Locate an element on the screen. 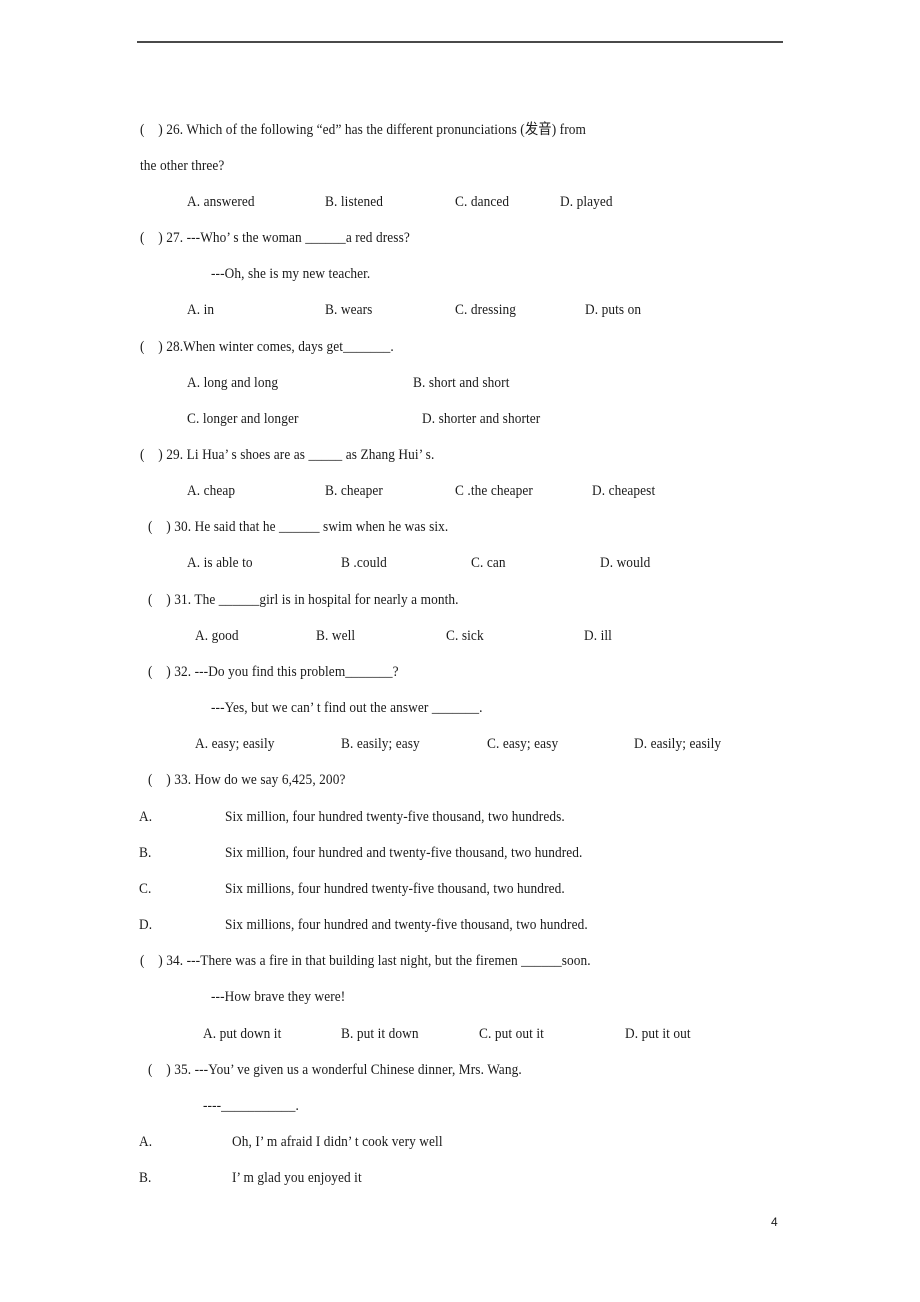 The image size is (920, 1302). option-d: D. shorter and shorter is located at coordinates (481, 419).